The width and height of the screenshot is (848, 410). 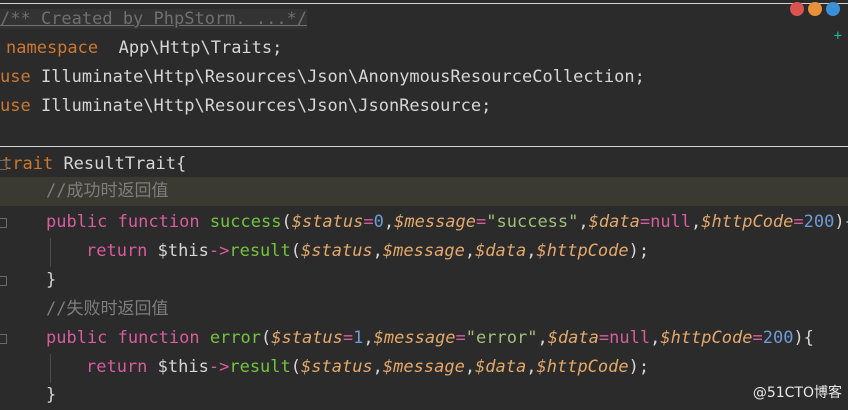 I want to click on doc-comment-line: /** Created by PhpStorm. ...*/, so click(x=154, y=19).